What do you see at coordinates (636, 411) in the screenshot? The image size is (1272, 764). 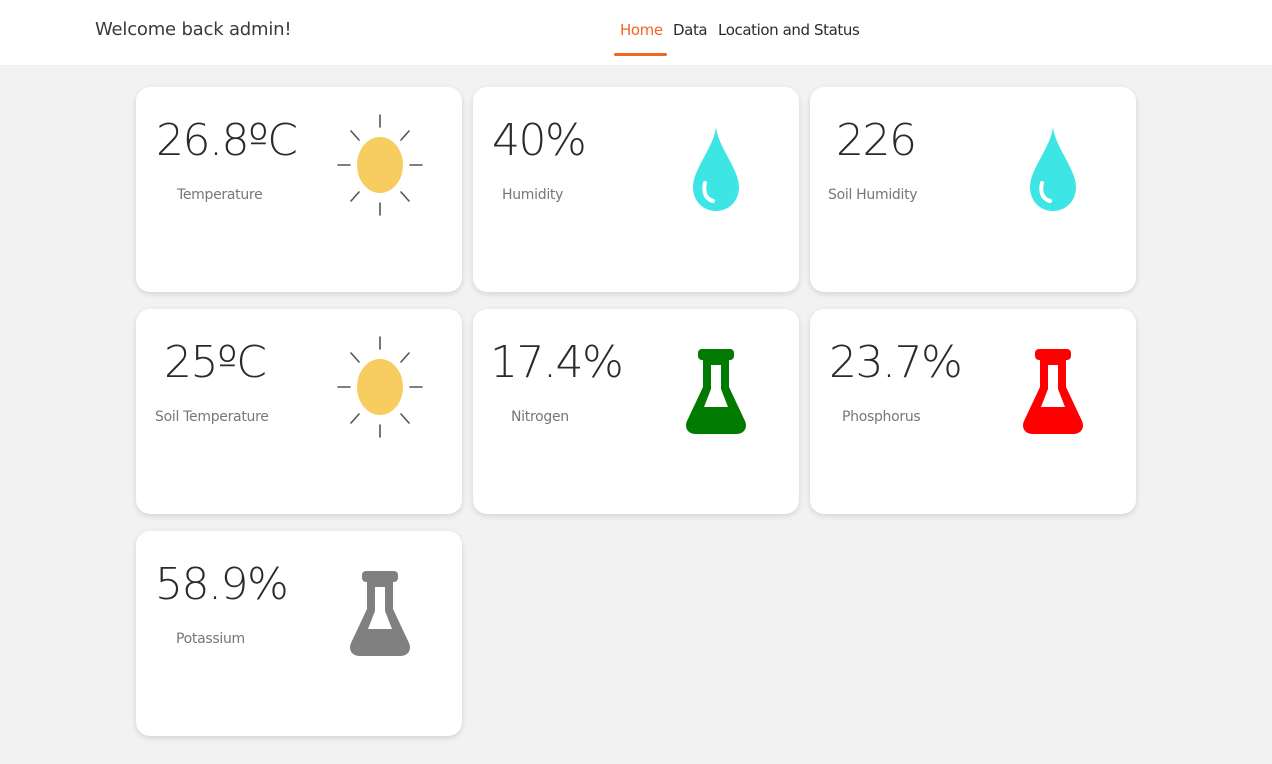 I see `nitrogen-card: 17.4% Nitrogen` at bounding box center [636, 411].